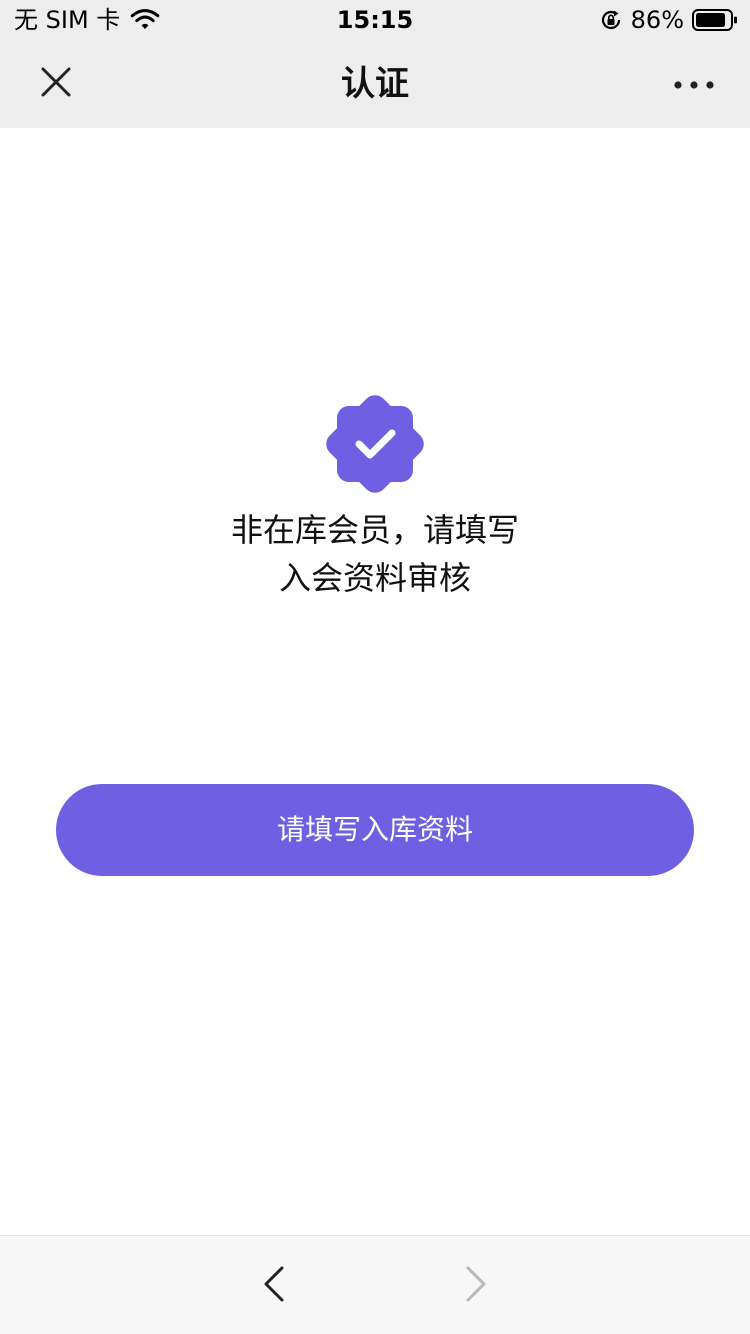 Image resolution: width=750 pixels, height=1334 pixels. Describe the element at coordinates (374, 530) in the screenshot. I see `message-line-1: 非在库会员，请填写` at that location.